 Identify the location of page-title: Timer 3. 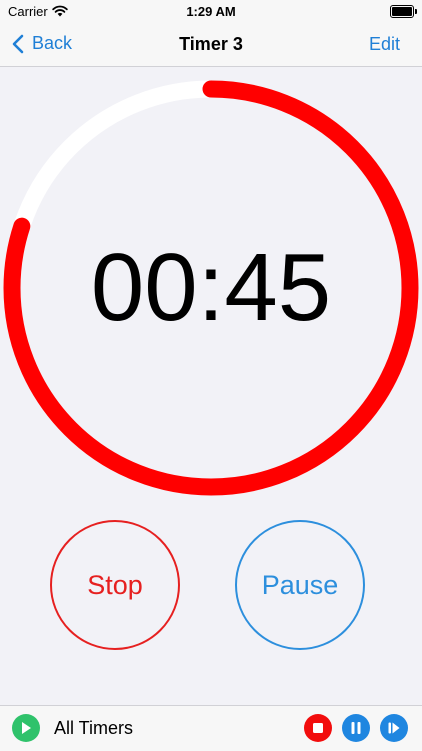
(211, 44).